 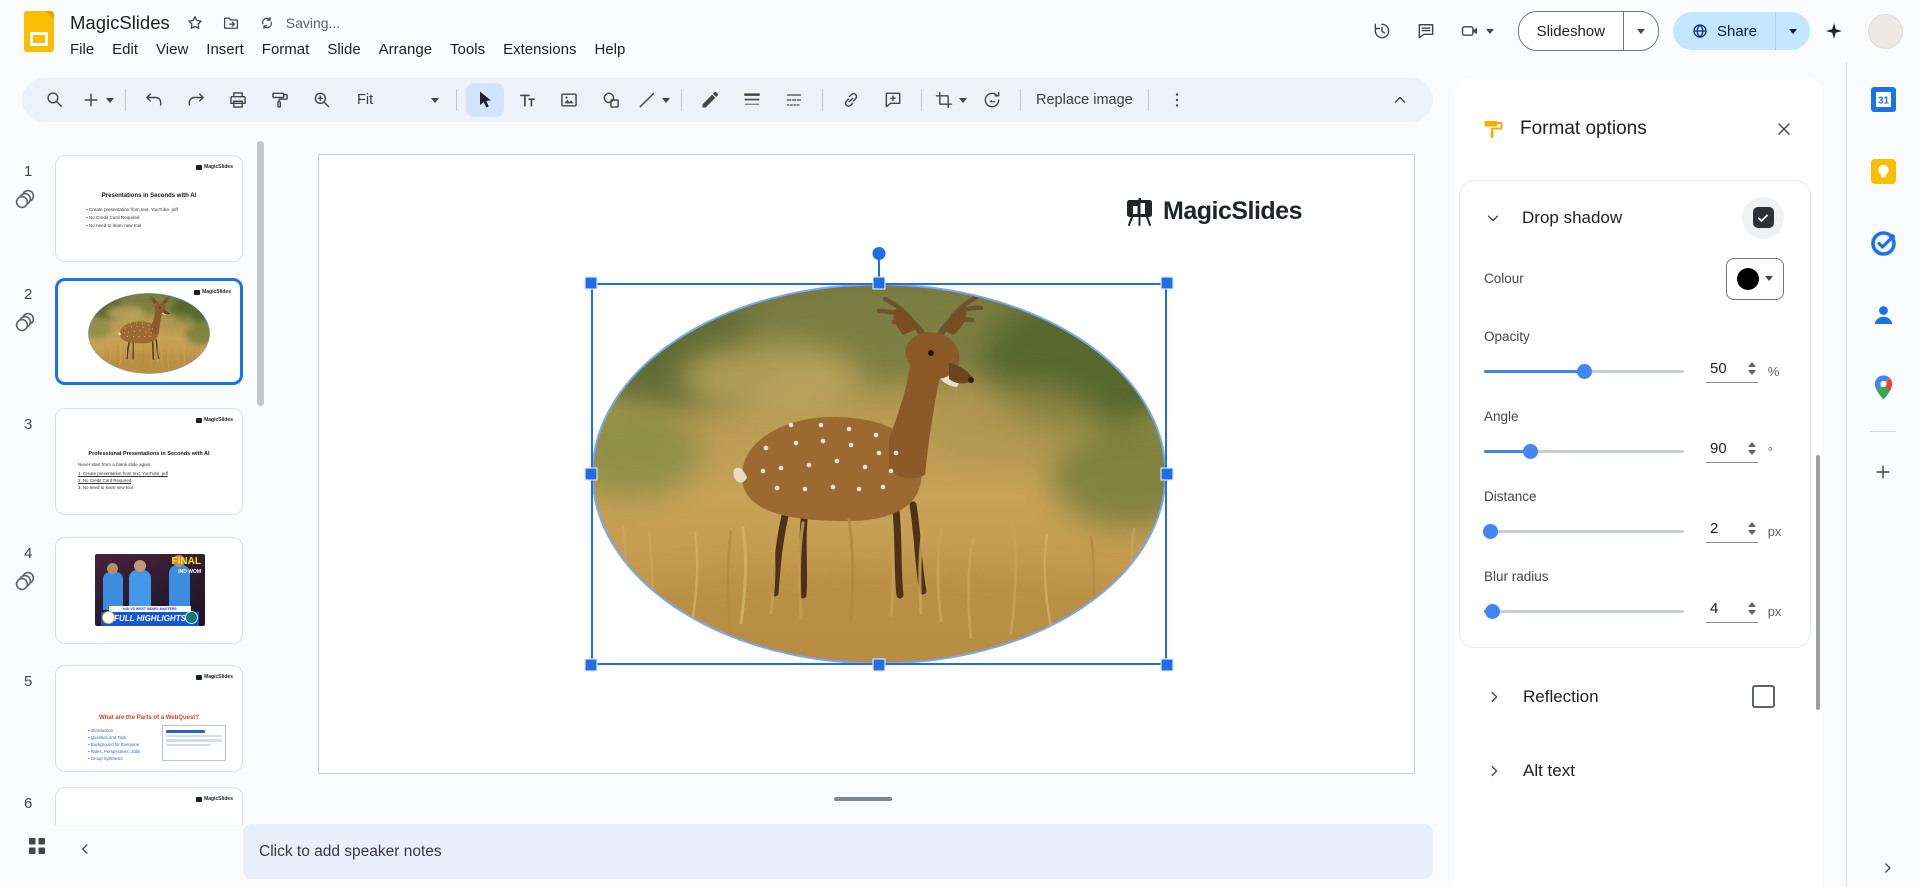 What do you see at coordinates (1584, 451) in the screenshot?
I see `angle-slider` at bounding box center [1584, 451].